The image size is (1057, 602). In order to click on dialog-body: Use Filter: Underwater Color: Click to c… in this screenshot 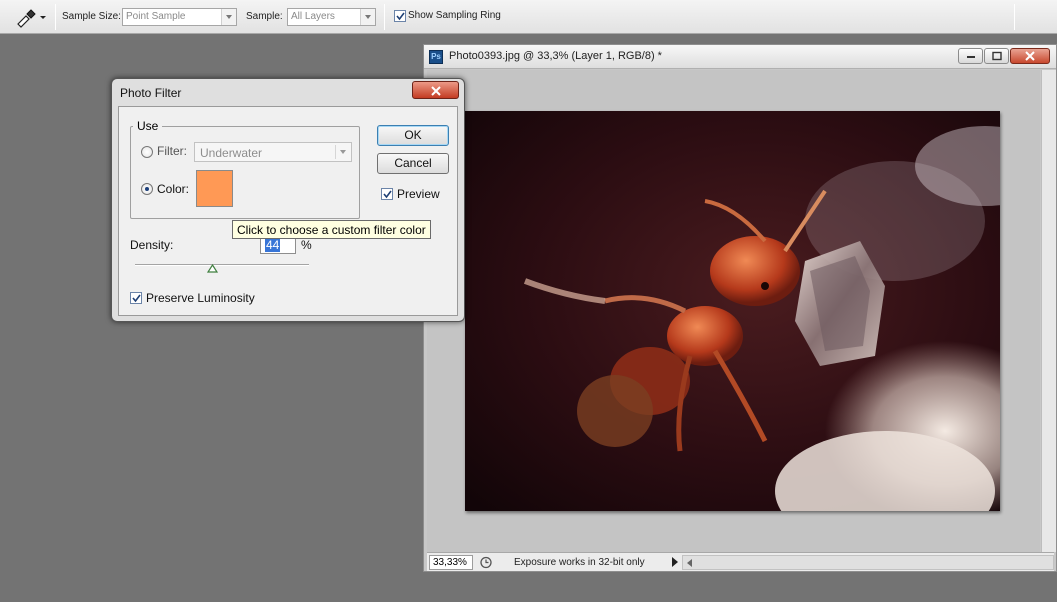, I will do `click(288, 211)`.